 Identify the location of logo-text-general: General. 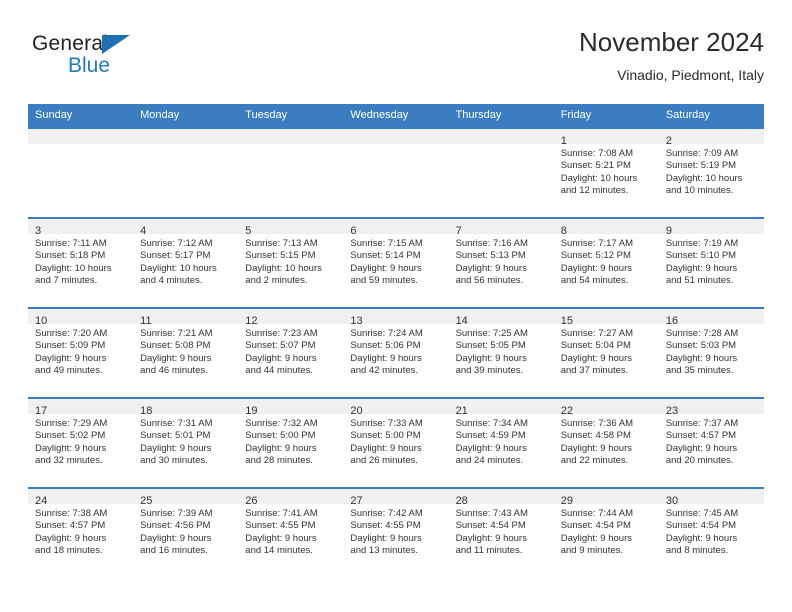
(70, 43).